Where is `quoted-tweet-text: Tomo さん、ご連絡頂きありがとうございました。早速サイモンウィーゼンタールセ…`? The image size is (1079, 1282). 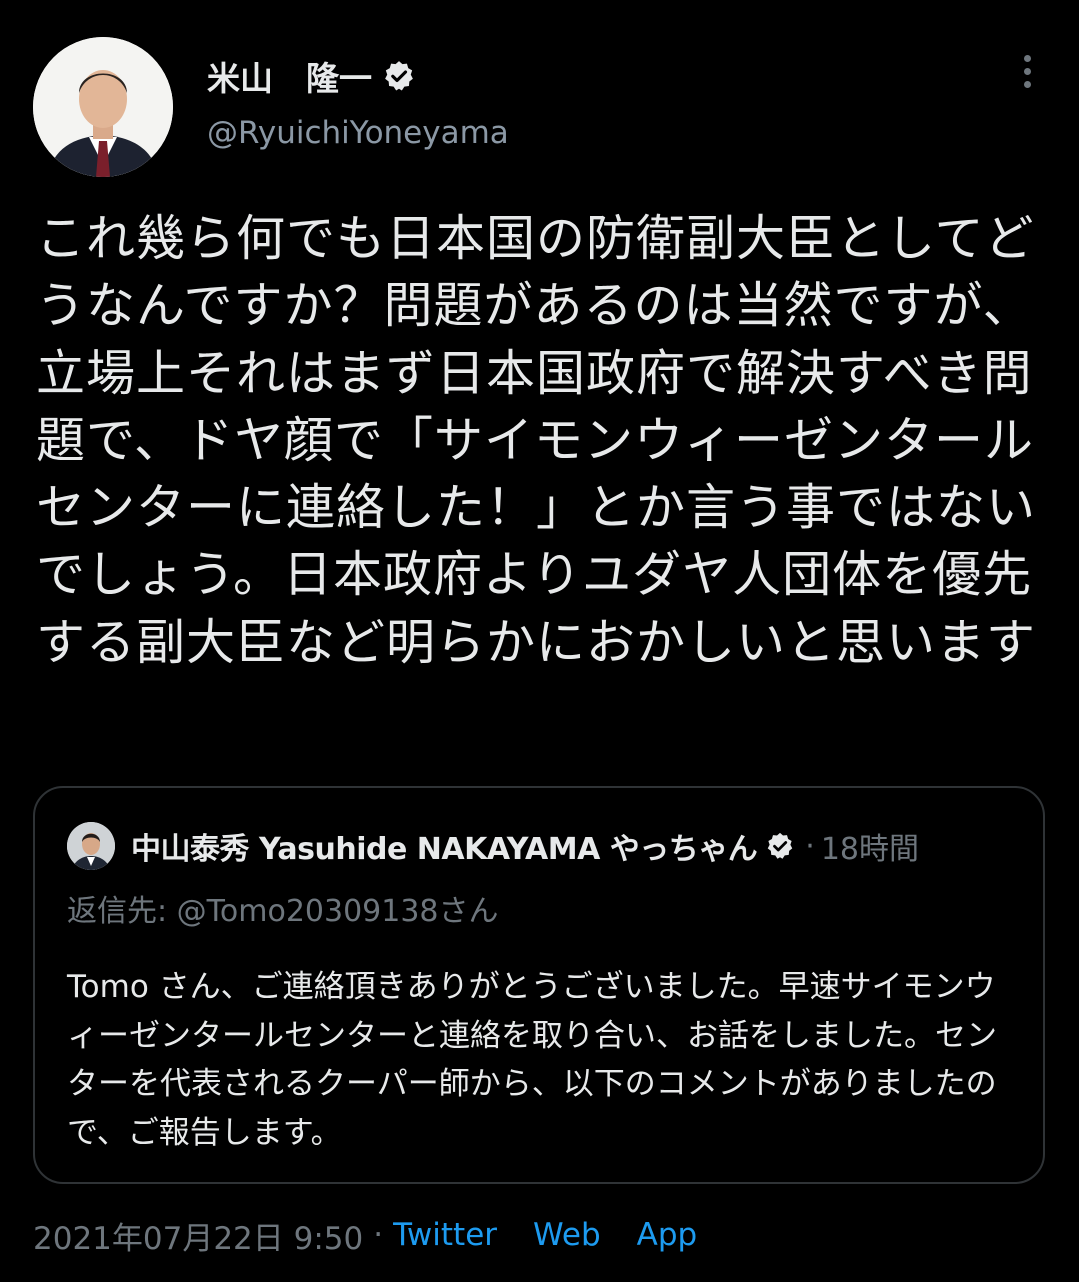 quoted-tweet-text: Tomo さん、ご連絡頂きありがとうございました。早速サイモンウィーゼンタールセ… is located at coordinates (532, 1060).